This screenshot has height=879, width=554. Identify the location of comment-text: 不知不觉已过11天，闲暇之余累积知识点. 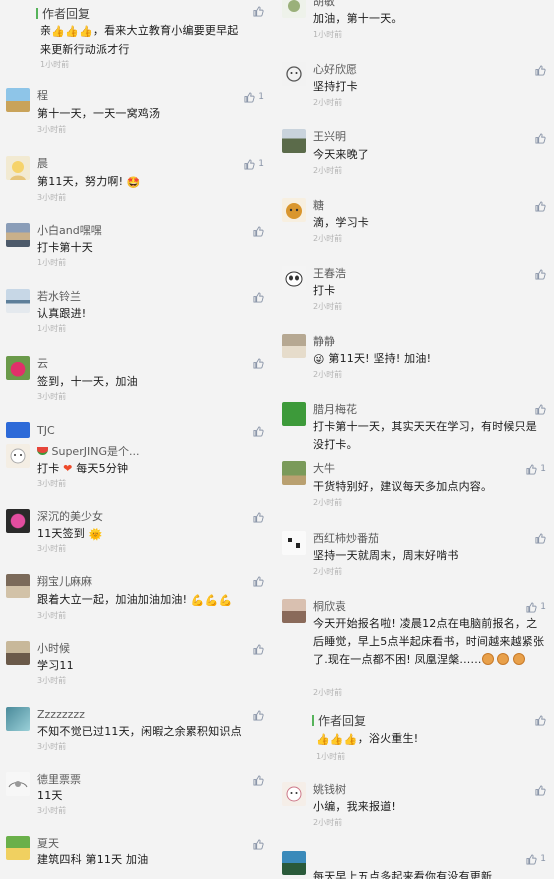
(139, 731).